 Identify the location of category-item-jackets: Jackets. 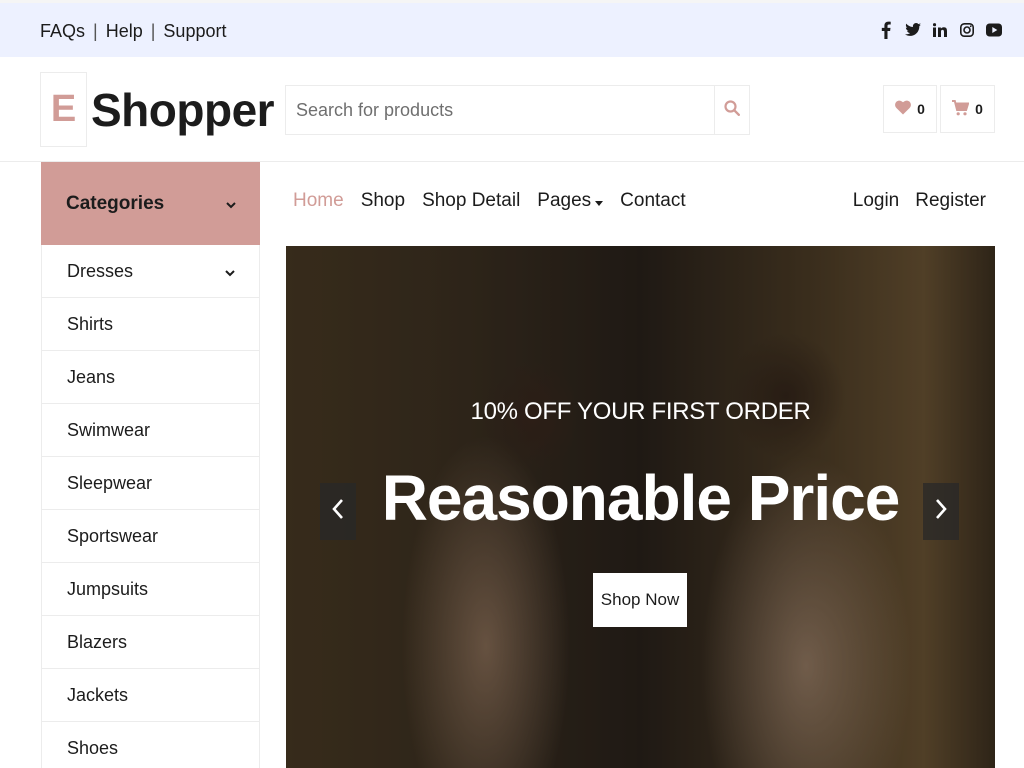
(150, 695).